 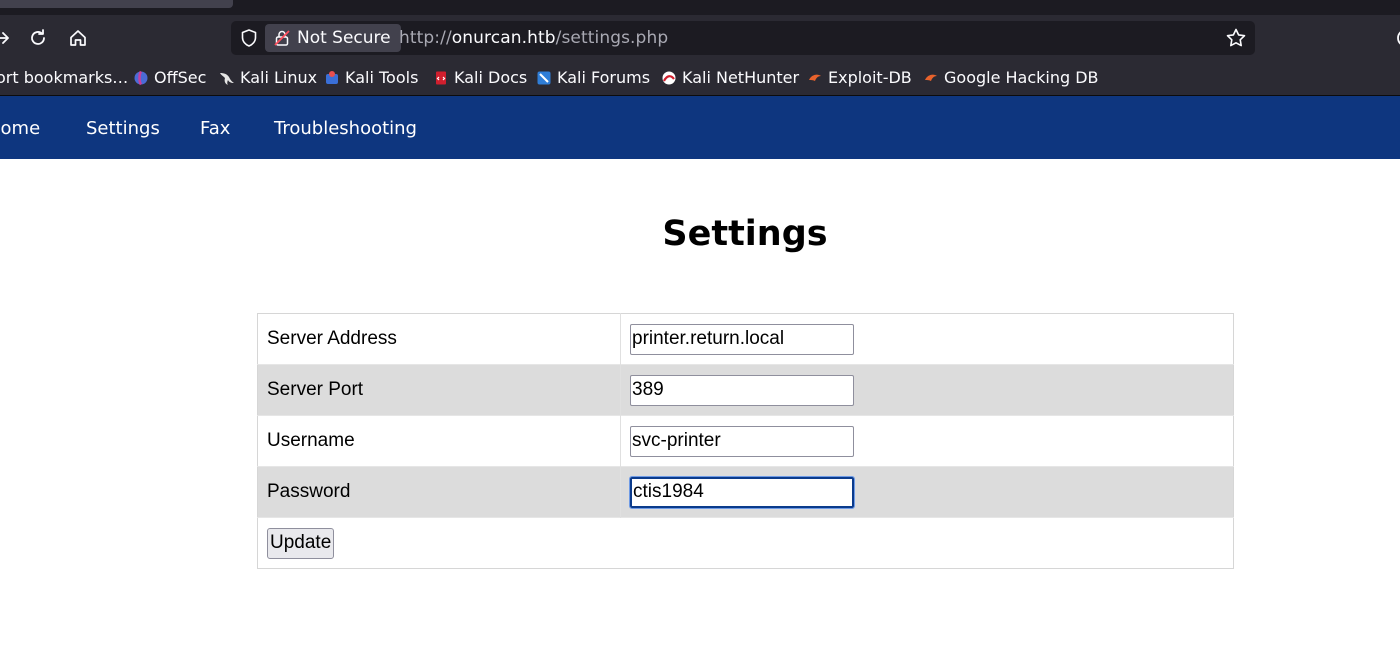 What do you see at coordinates (441, 77) in the screenshot?
I see `kali-docs-icon` at bounding box center [441, 77].